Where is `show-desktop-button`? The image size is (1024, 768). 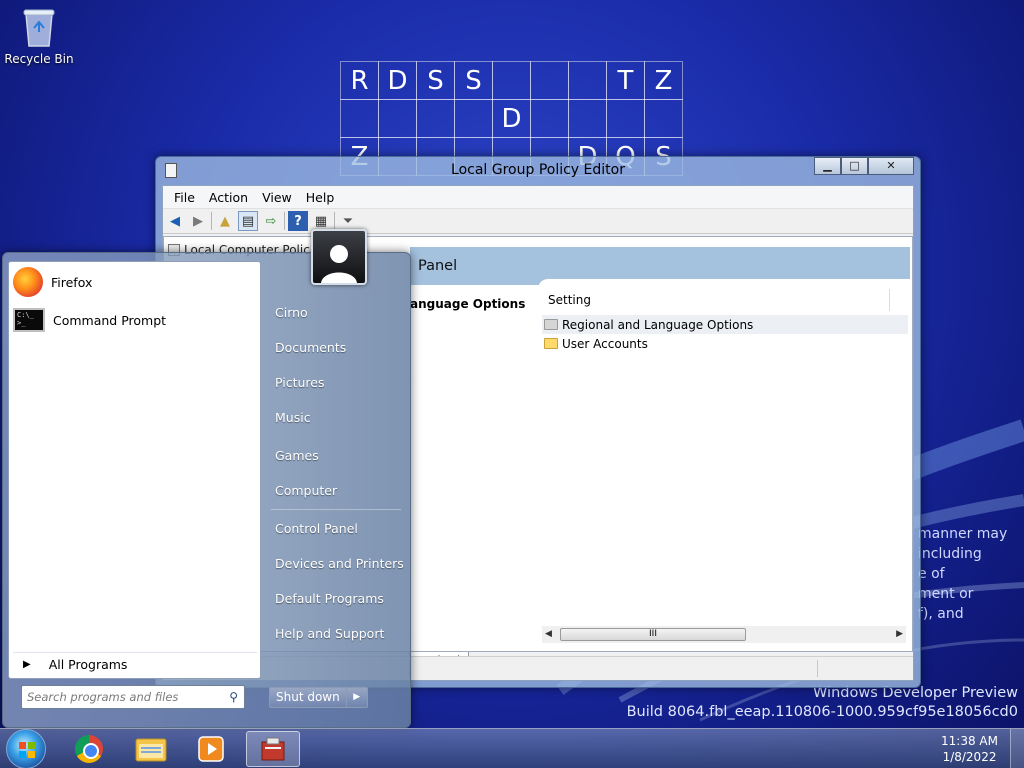 show-desktop-button is located at coordinates (1017, 748).